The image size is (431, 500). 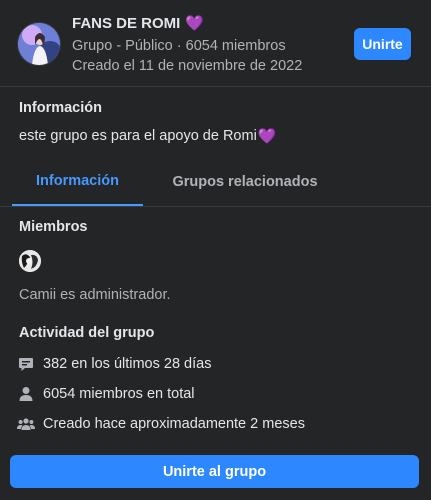 What do you see at coordinates (245, 182) in the screenshot?
I see `tab-grupos-relacionados: Grupos relacionados` at bounding box center [245, 182].